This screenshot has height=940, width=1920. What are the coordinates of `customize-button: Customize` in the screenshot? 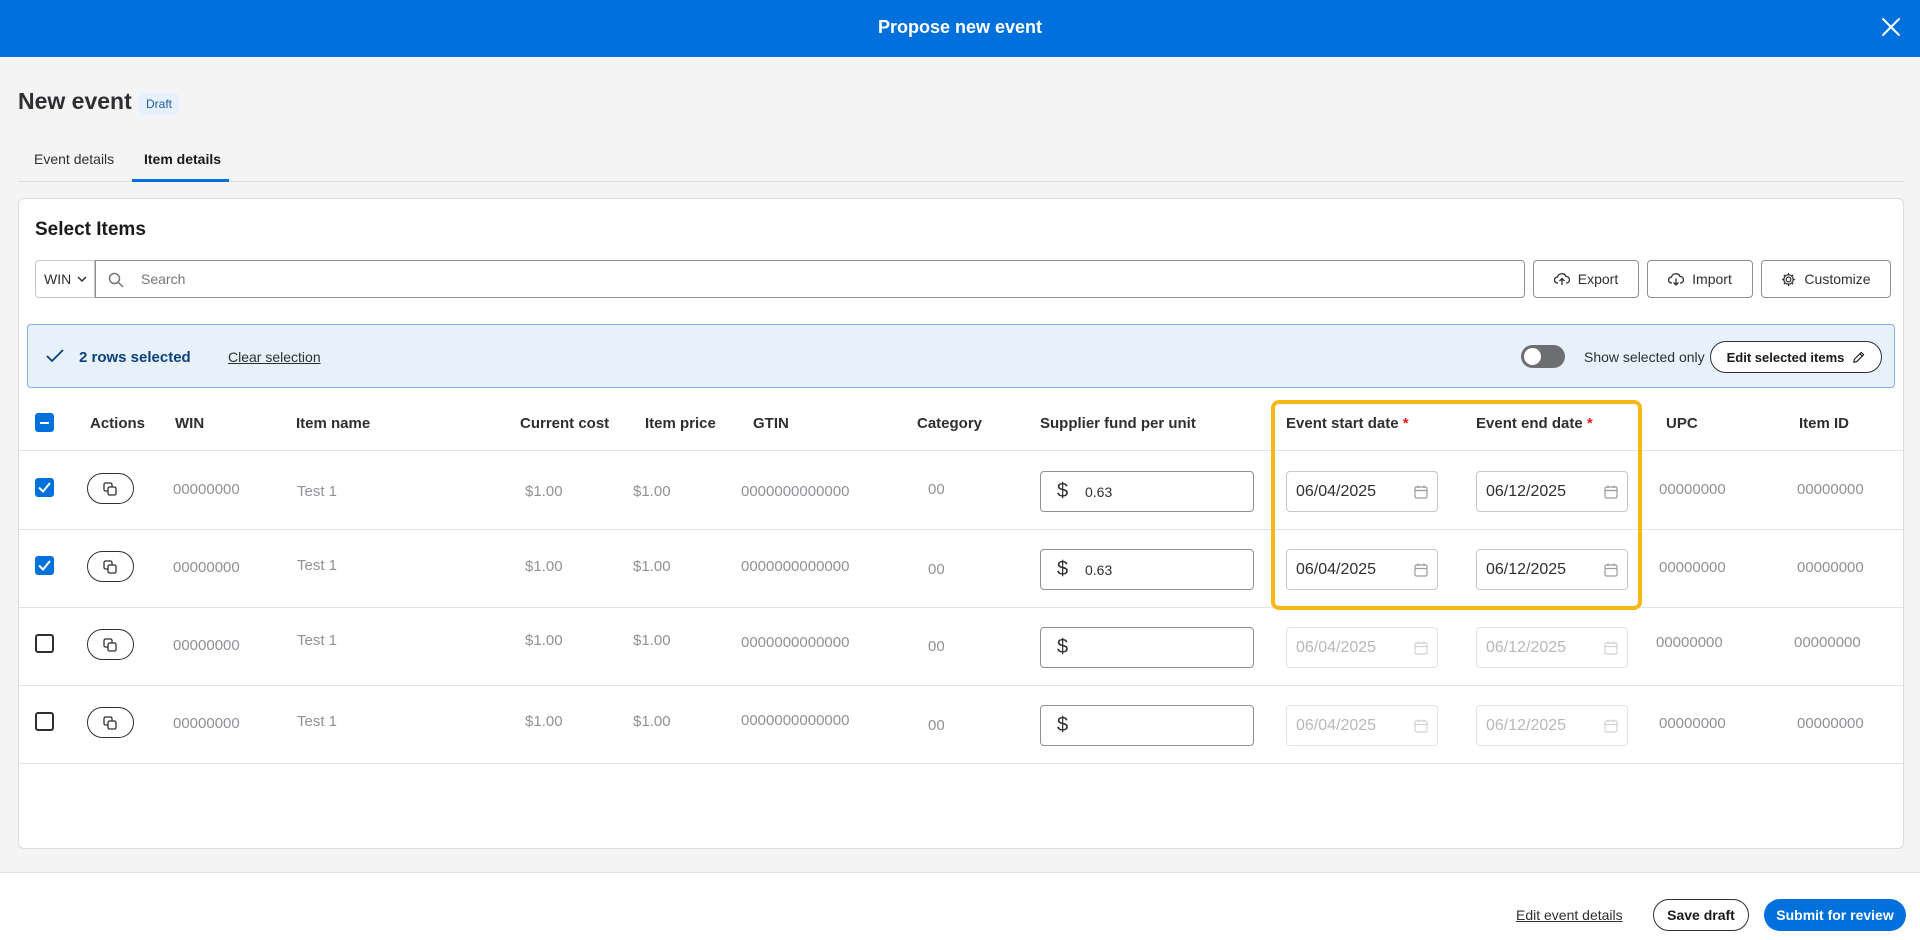 It's located at (1826, 279).